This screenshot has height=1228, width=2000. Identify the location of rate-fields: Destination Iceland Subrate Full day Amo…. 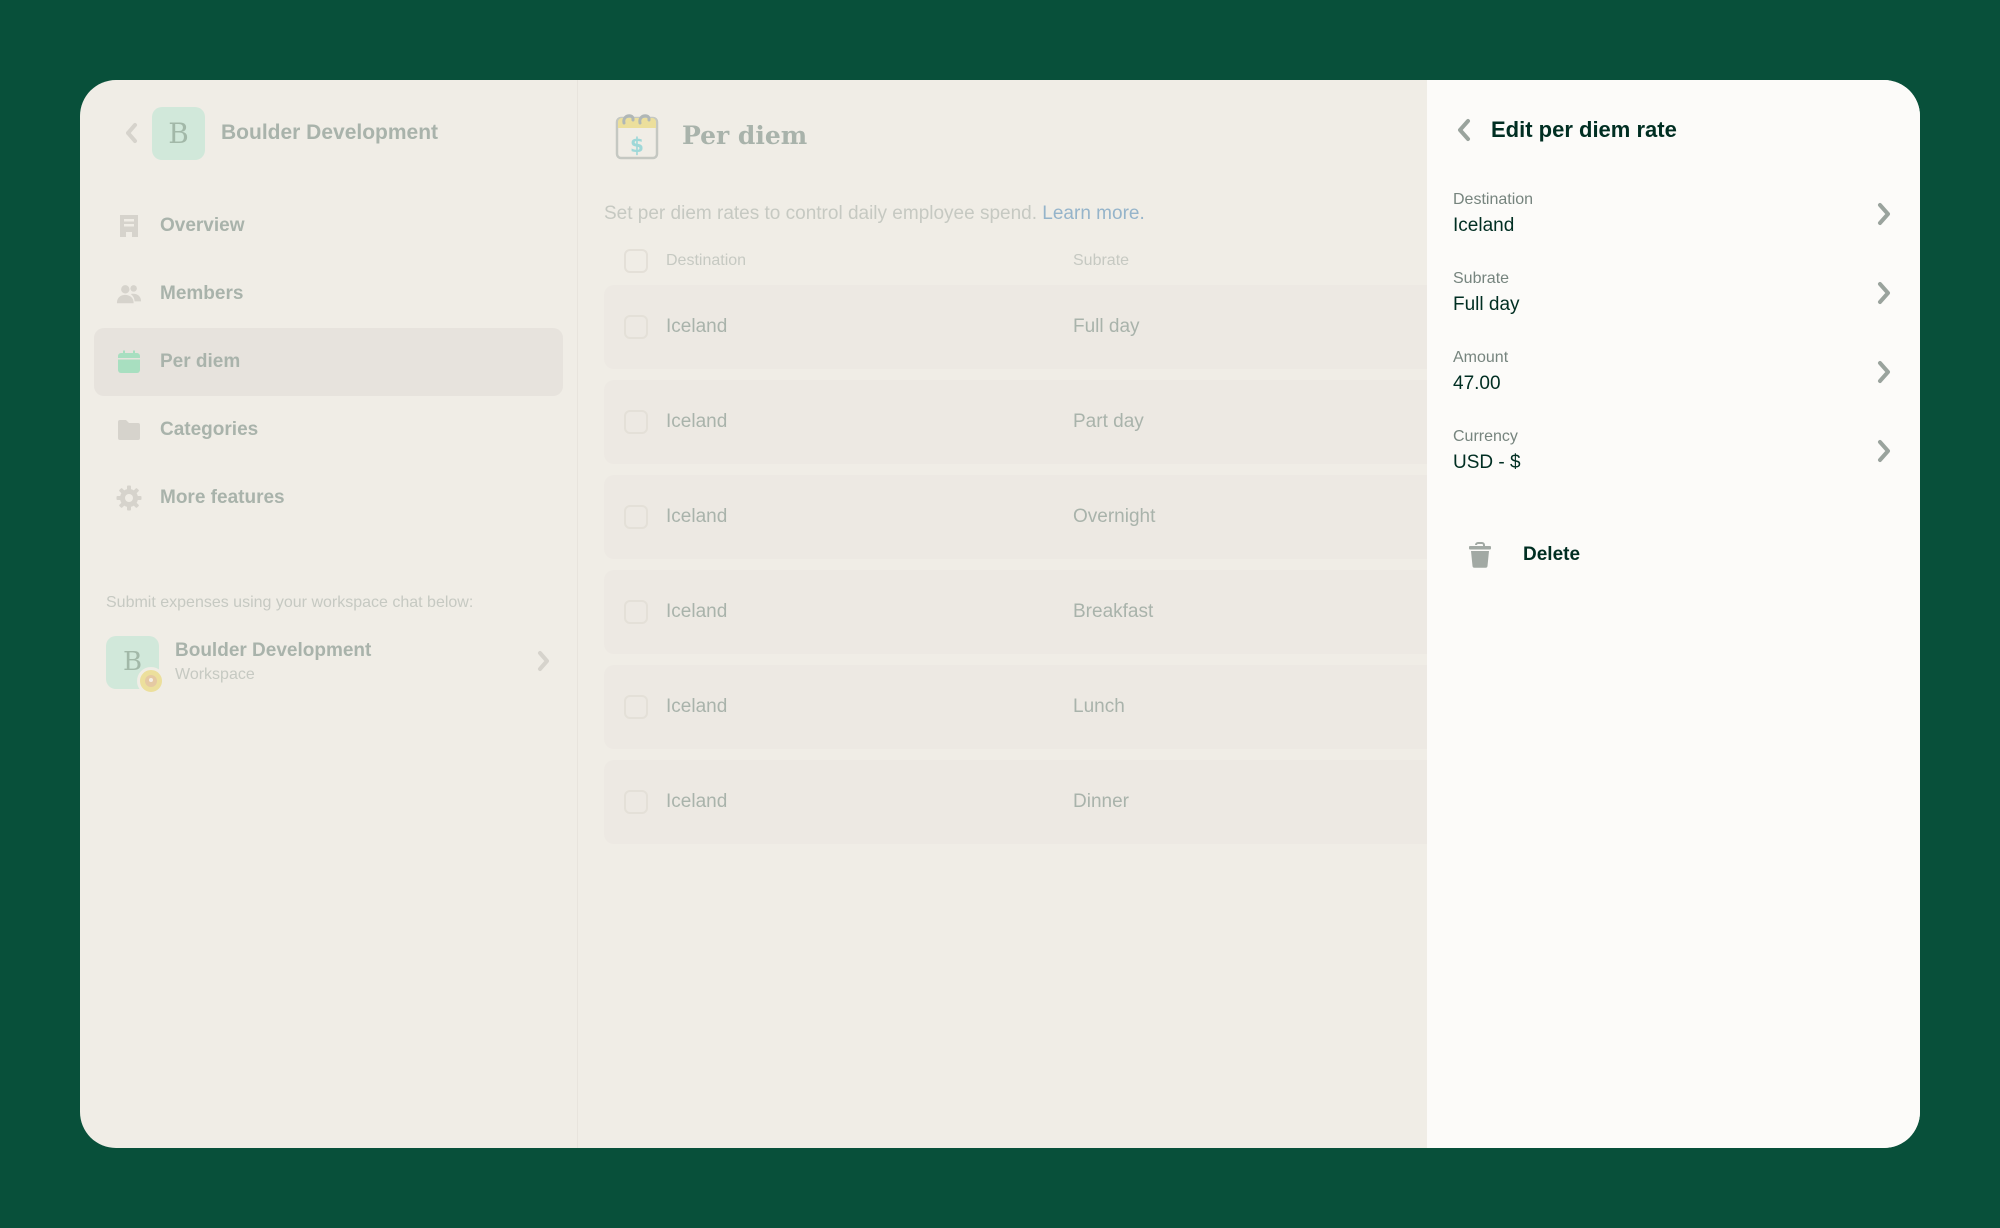
(1672, 332).